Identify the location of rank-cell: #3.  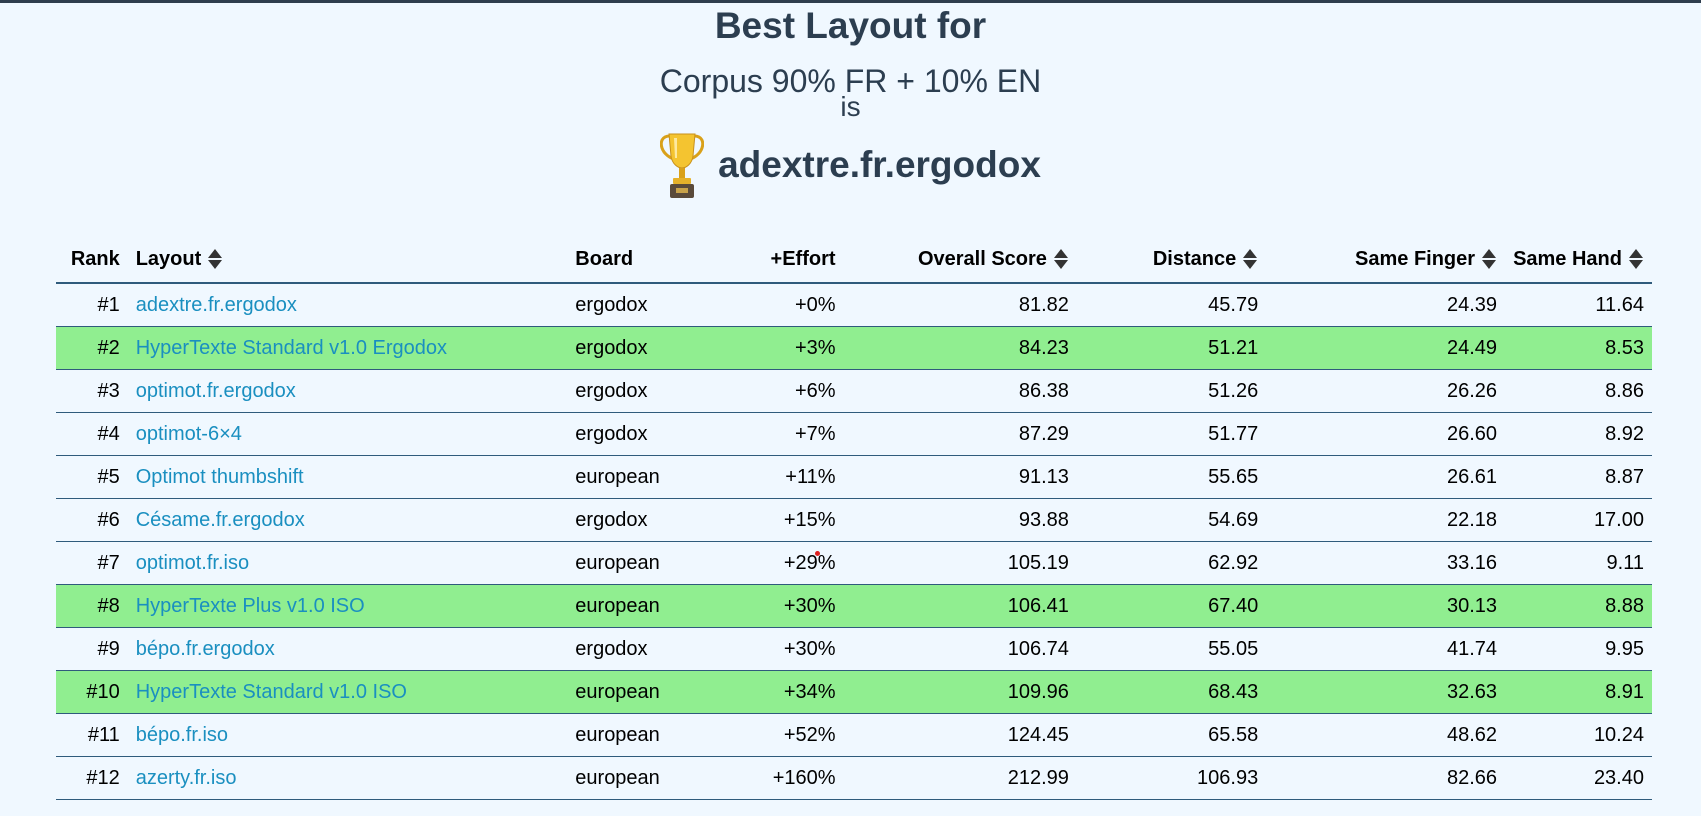
(92, 391).